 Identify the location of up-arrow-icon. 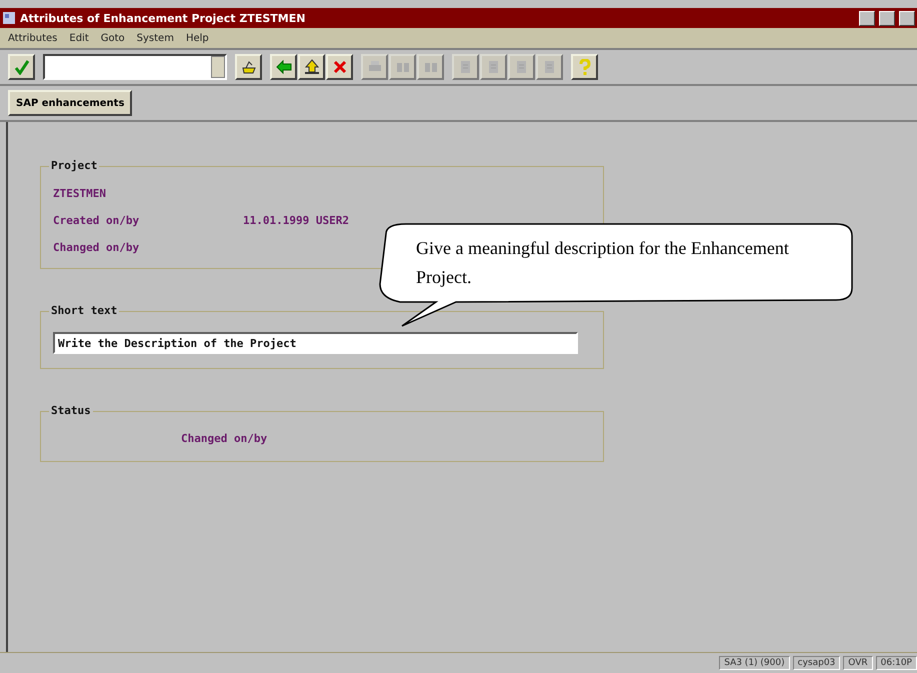
(312, 67).